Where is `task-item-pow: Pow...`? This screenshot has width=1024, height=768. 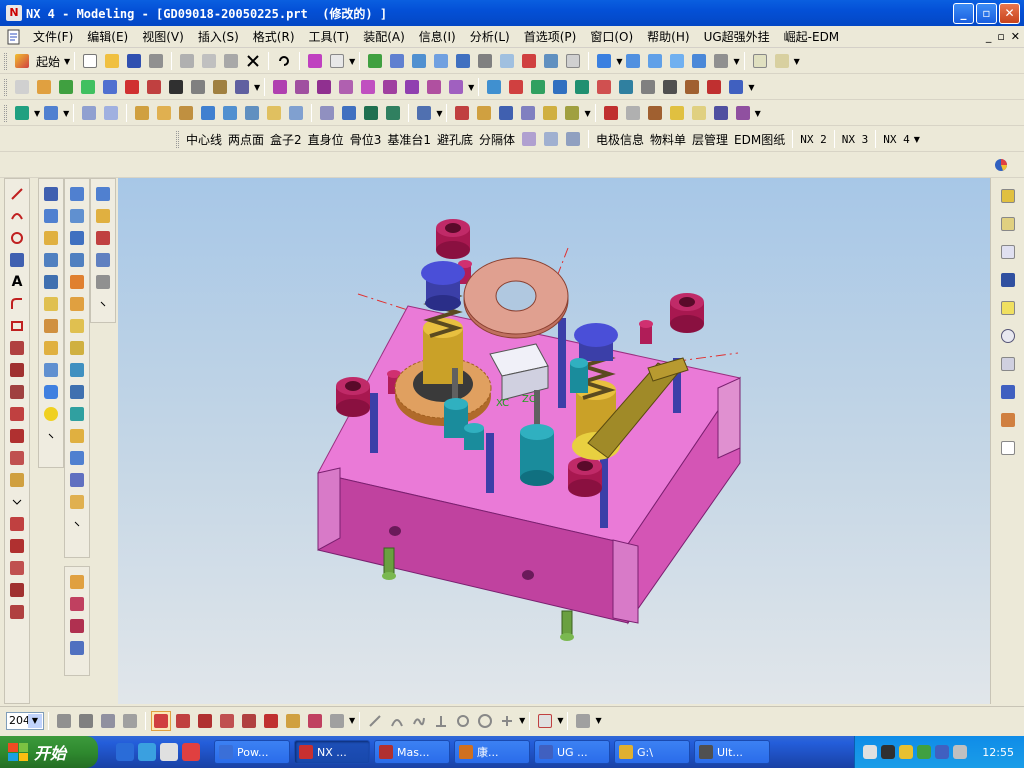 task-item-pow: Pow... is located at coordinates (252, 752).